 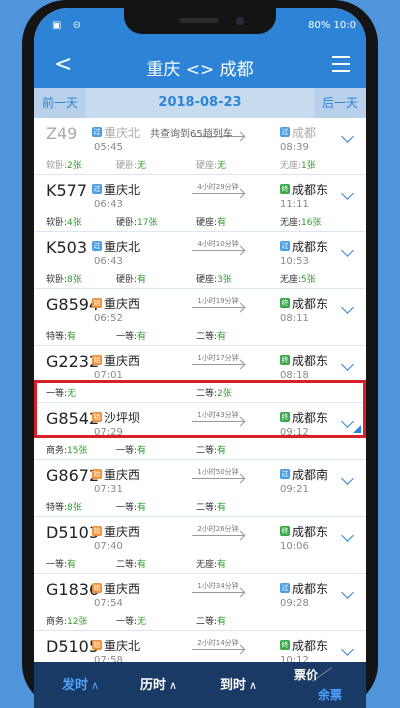 I want to click on seat-availability: 特等:8张 一等:有 二等:有, so click(x=196, y=506).